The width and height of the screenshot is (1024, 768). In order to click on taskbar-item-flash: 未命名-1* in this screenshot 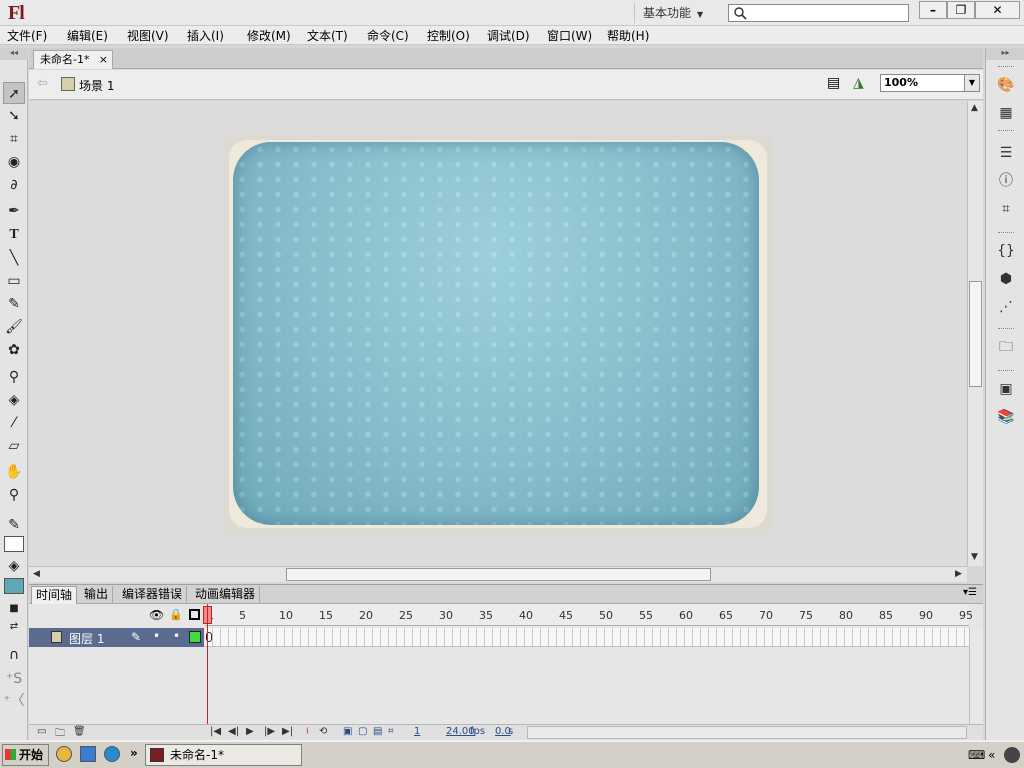, I will do `click(223, 755)`.